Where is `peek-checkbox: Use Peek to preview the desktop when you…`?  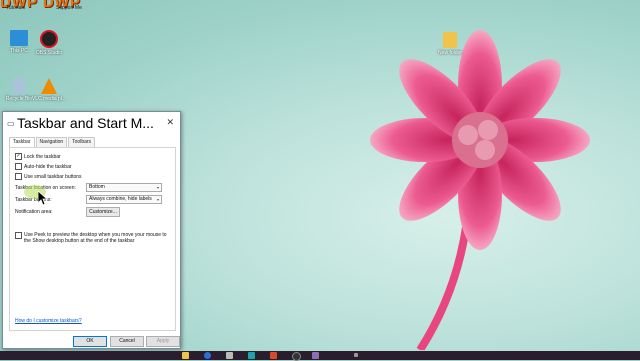
peek-checkbox: Use Peek to preview the desktop when you… is located at coordinates (94, 238).